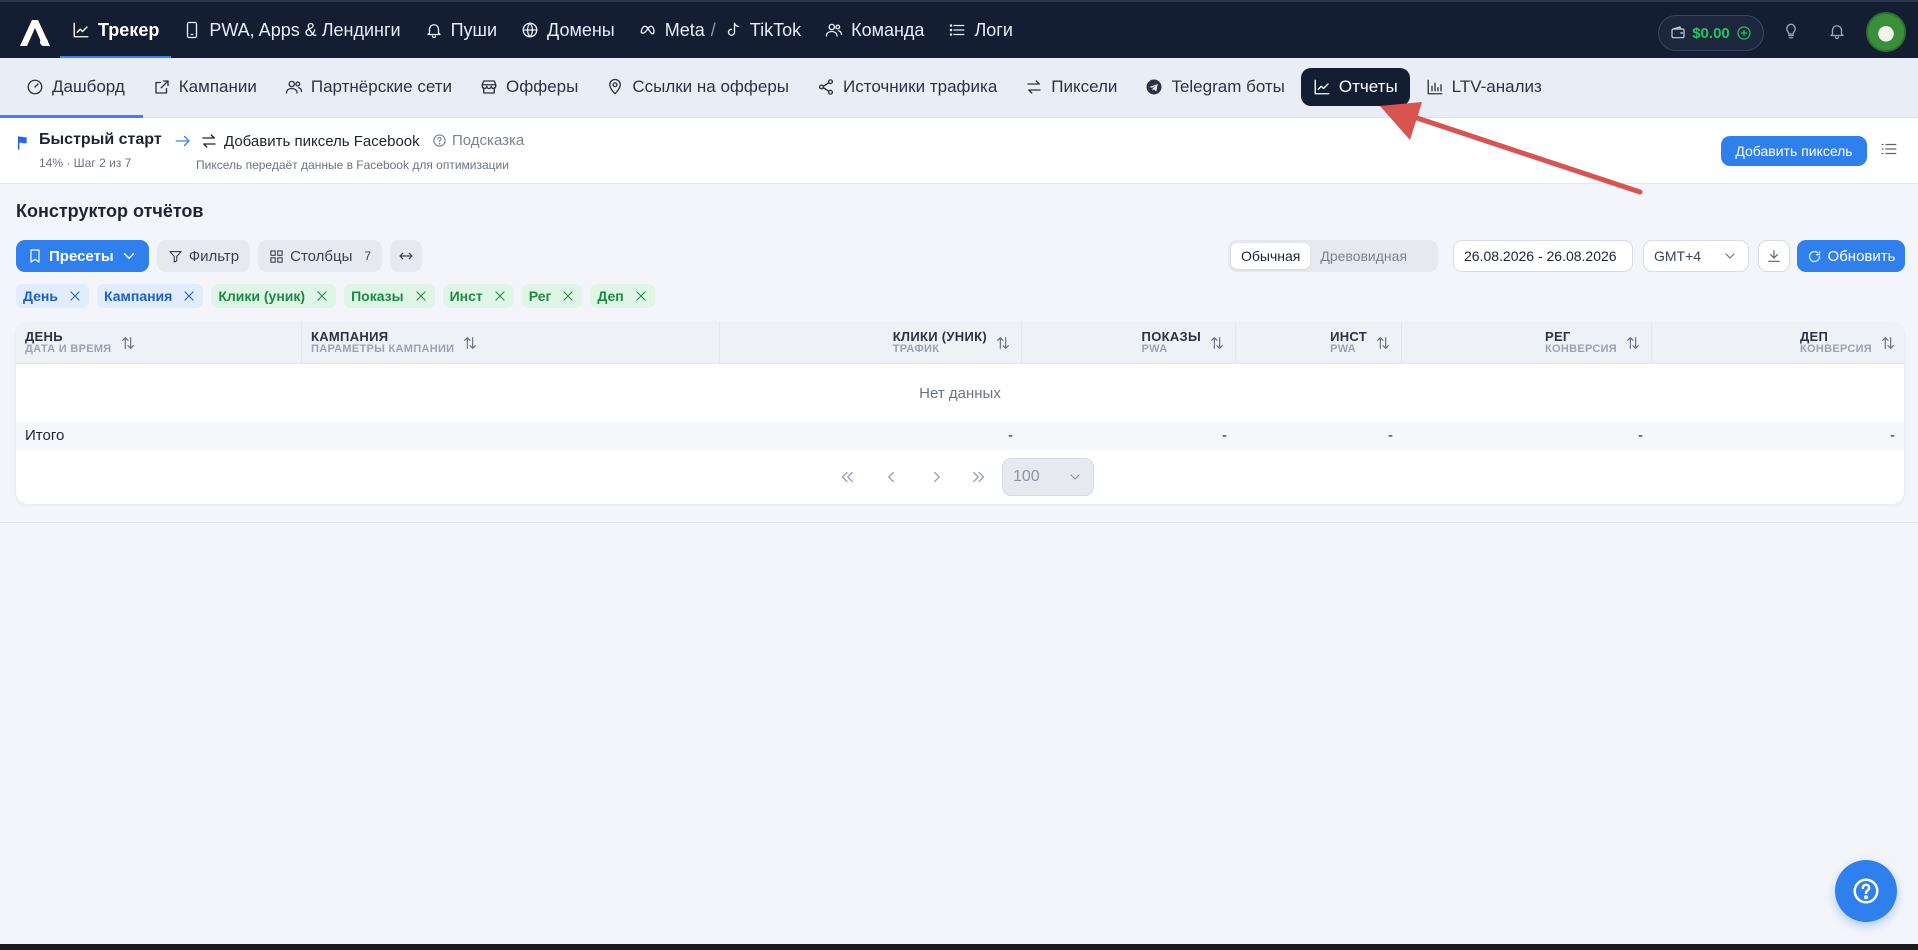  What do you see at coordinates (1228, 86) in the screenshot?
I see `tab-telegram-bots-label: Telegram боты` at bounding box center [1228, 86].